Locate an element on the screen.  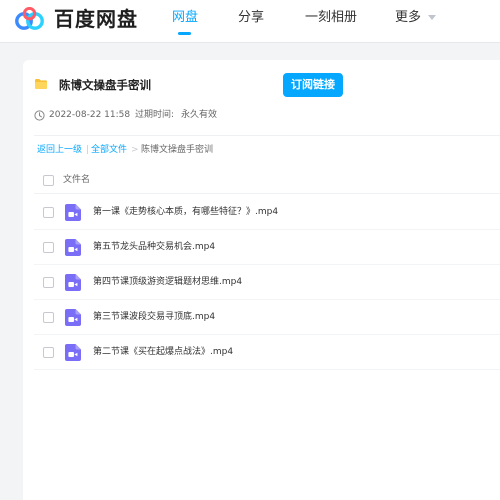
select-all-checkbox is located at coordinates (48, 180).